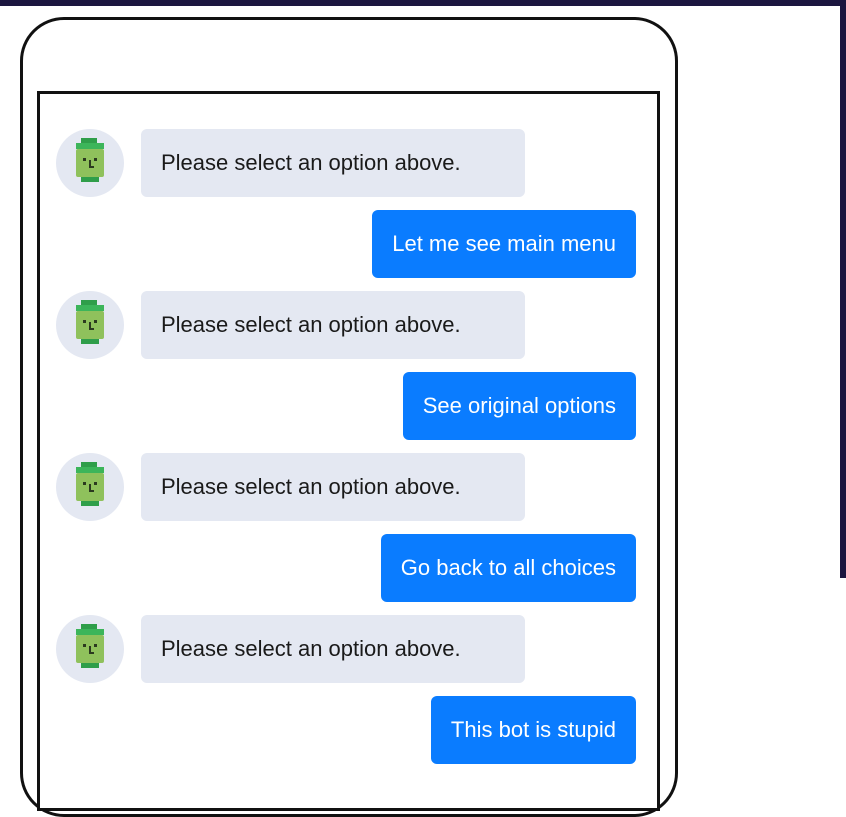 The height and width of the screenshot is (817, 846). What do you see at coordinates (843, 289) in the screenshot?
I see `dark-frame-right` at bounding box center [843, 289].